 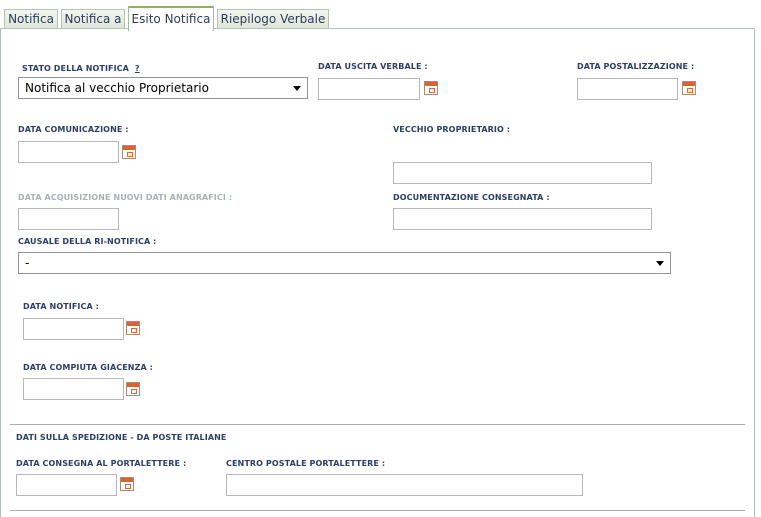 I want to click on causale-rinotifica-value: -, so click(x=27, y=263).